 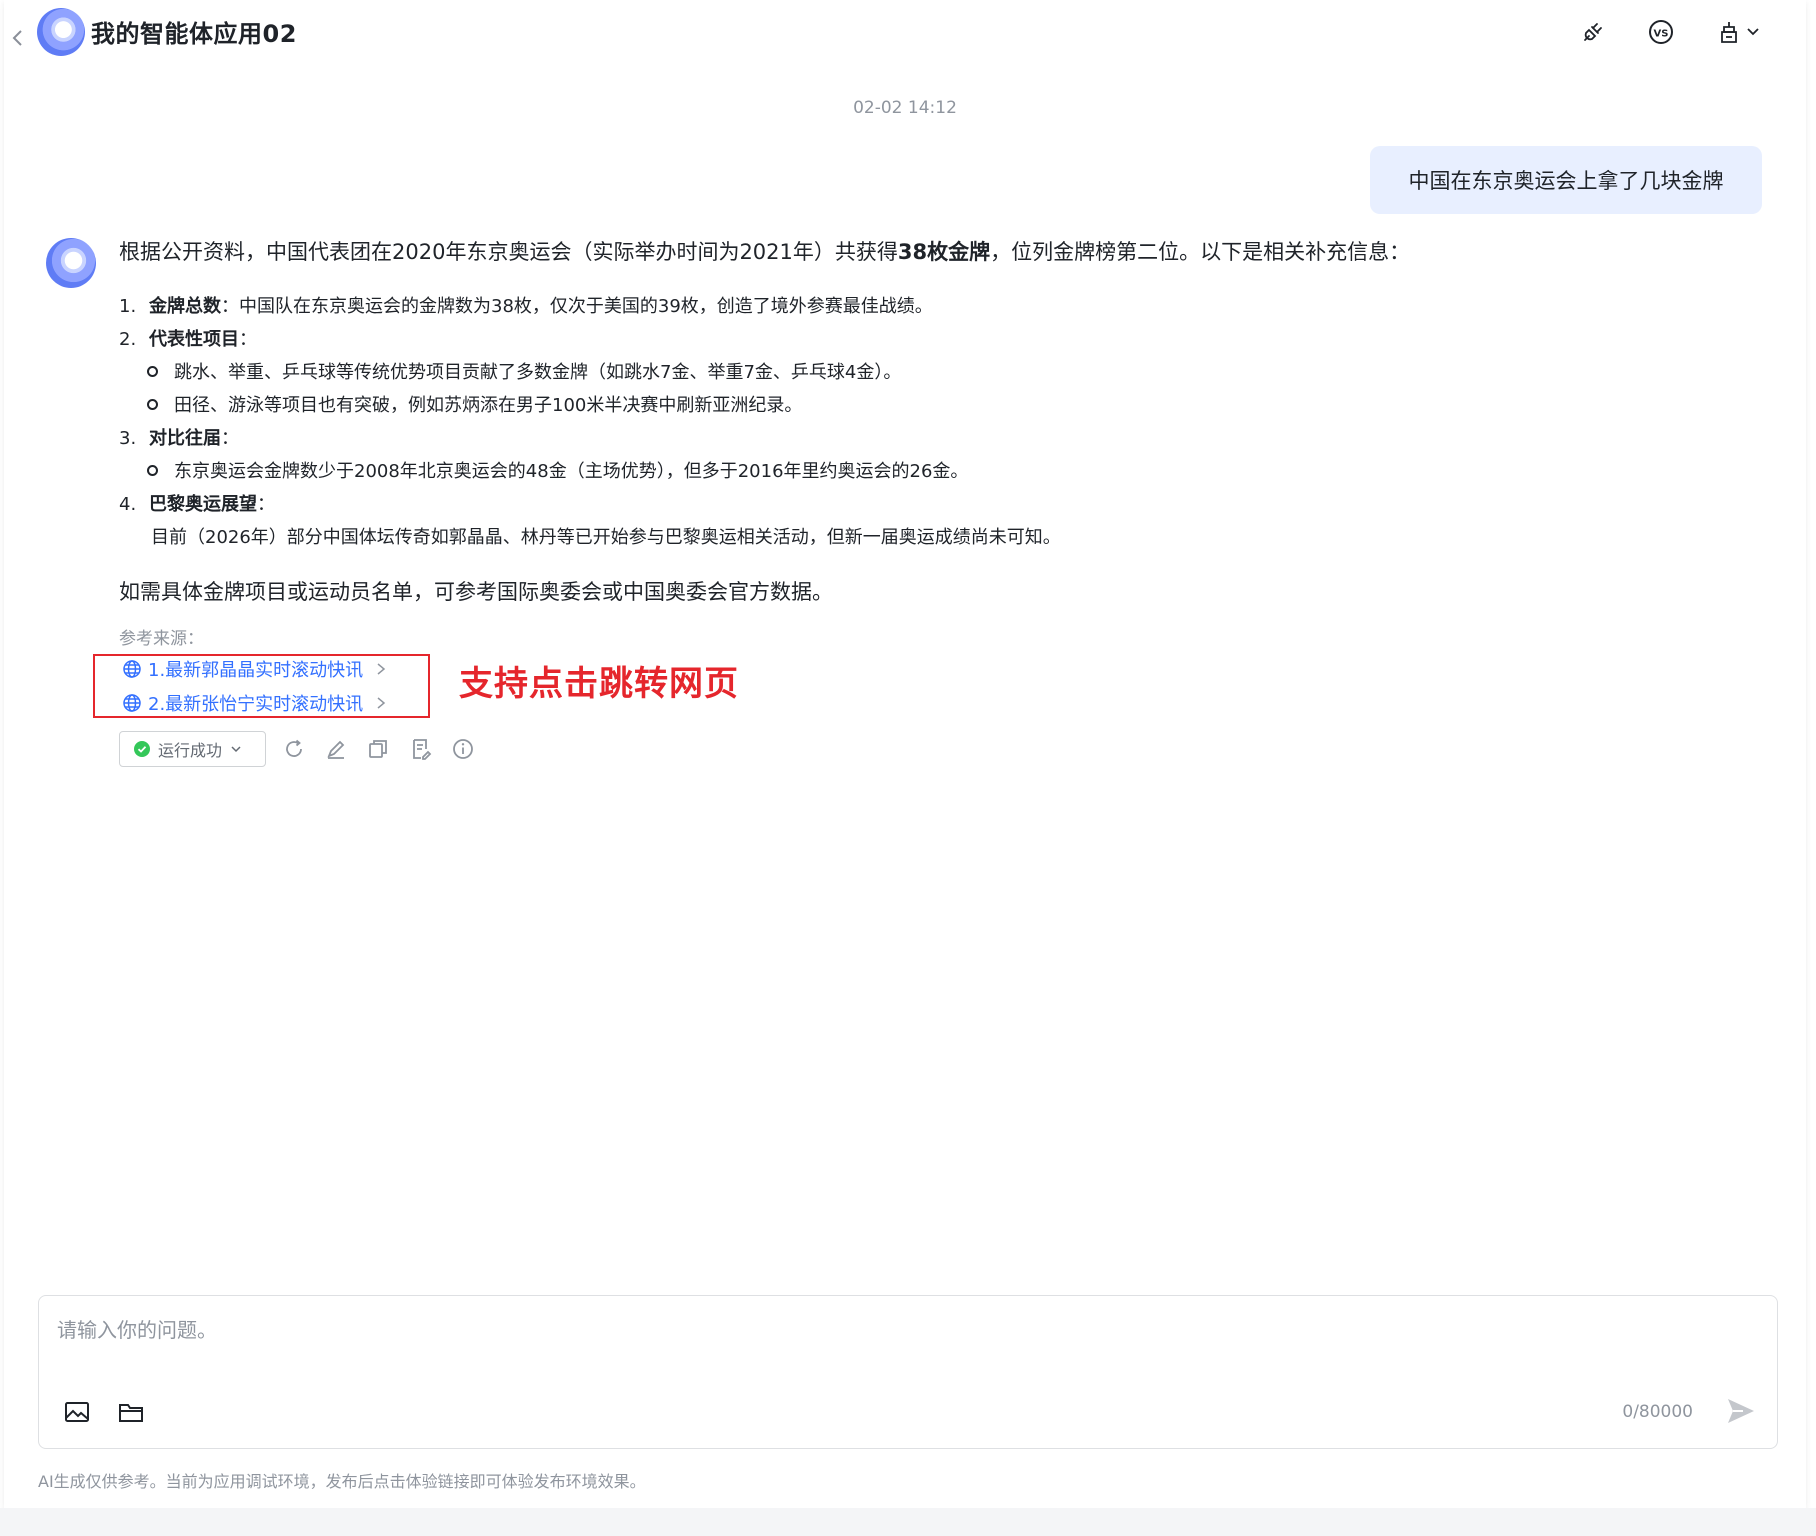 I want to click on svg-text: VS, so click(x=1661, y=34).